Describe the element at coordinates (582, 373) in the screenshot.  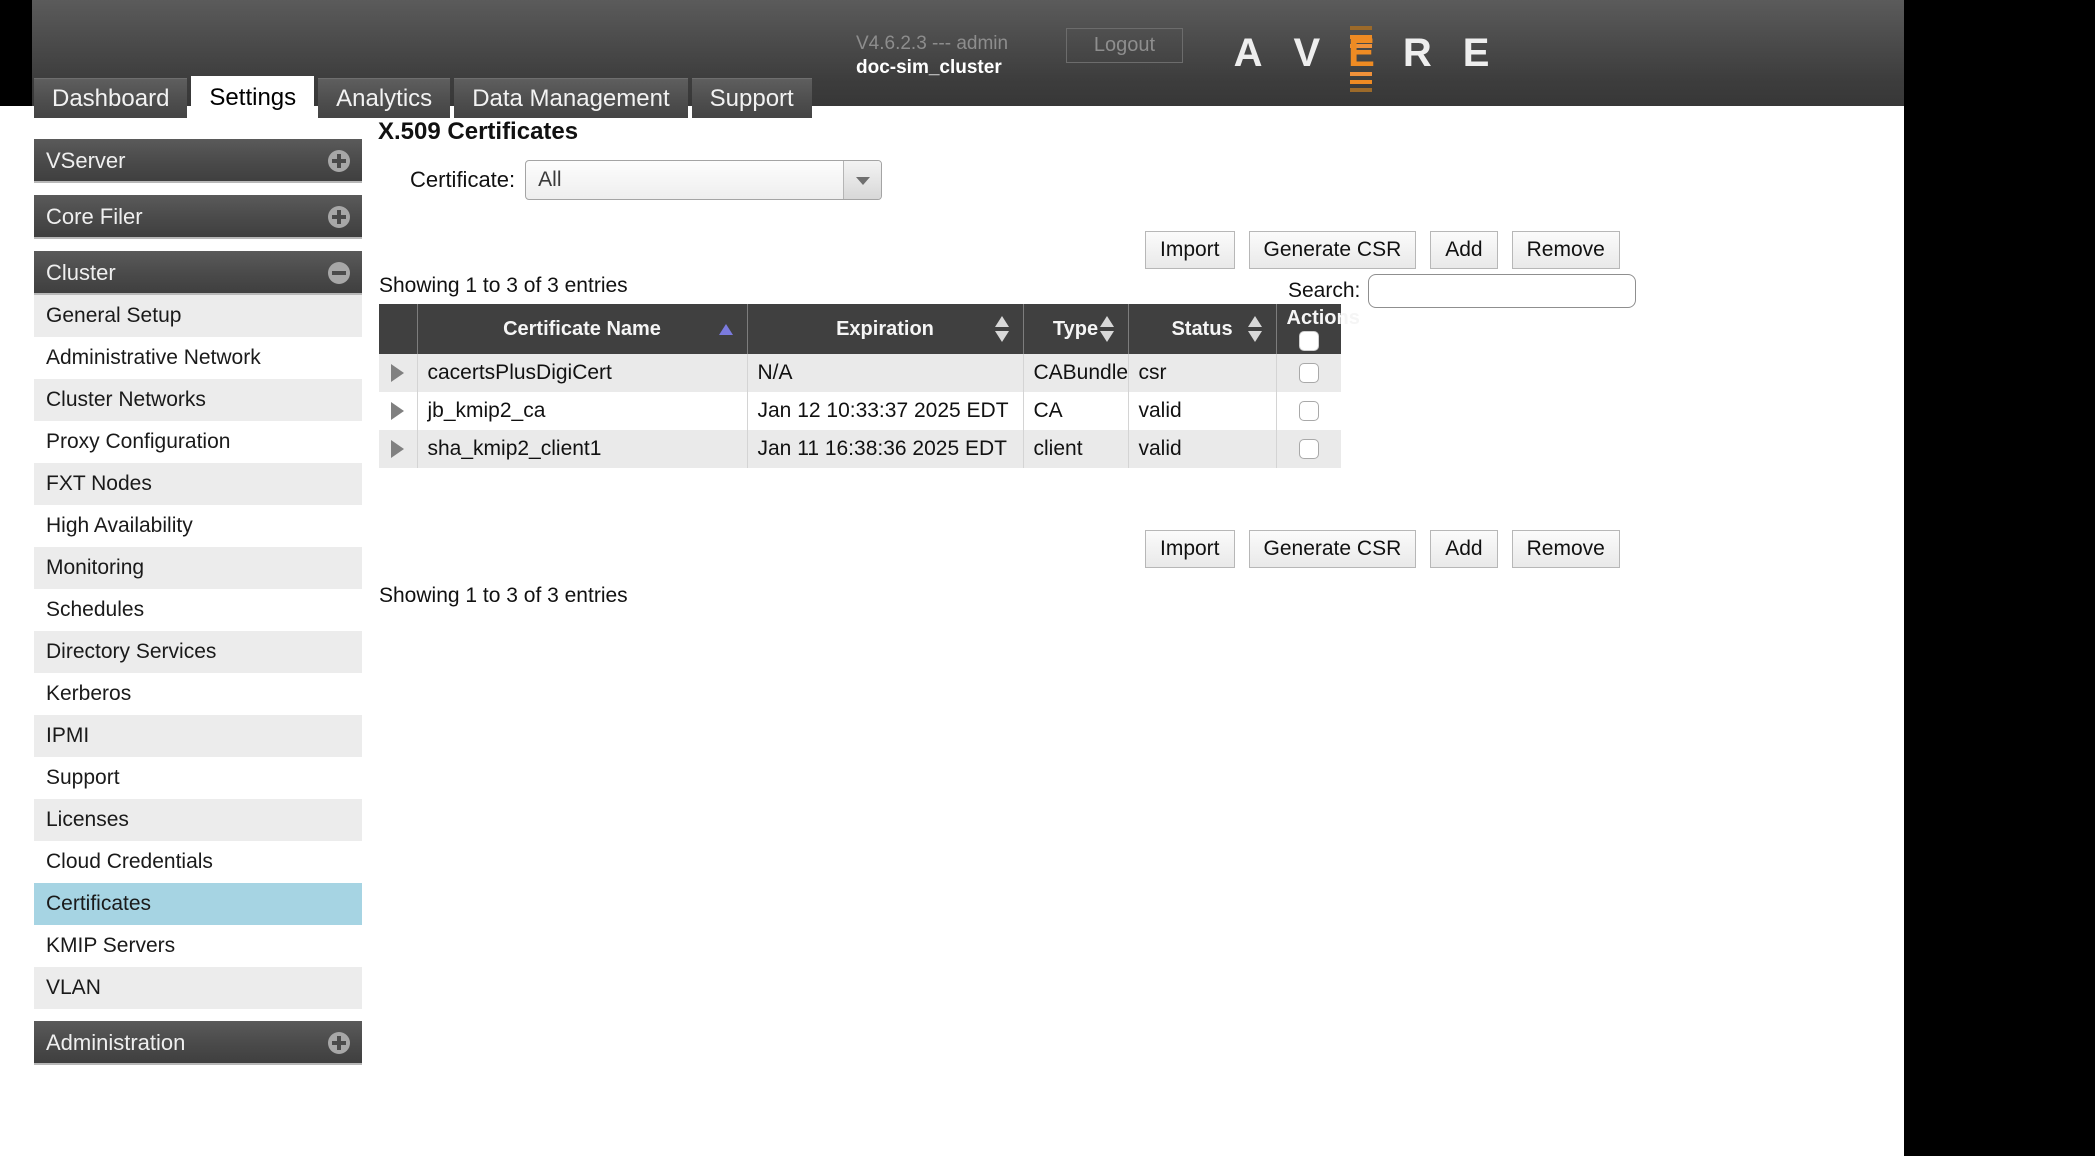
I see `cell-certificate-name: cacertsPlusDigiCert` at that location.